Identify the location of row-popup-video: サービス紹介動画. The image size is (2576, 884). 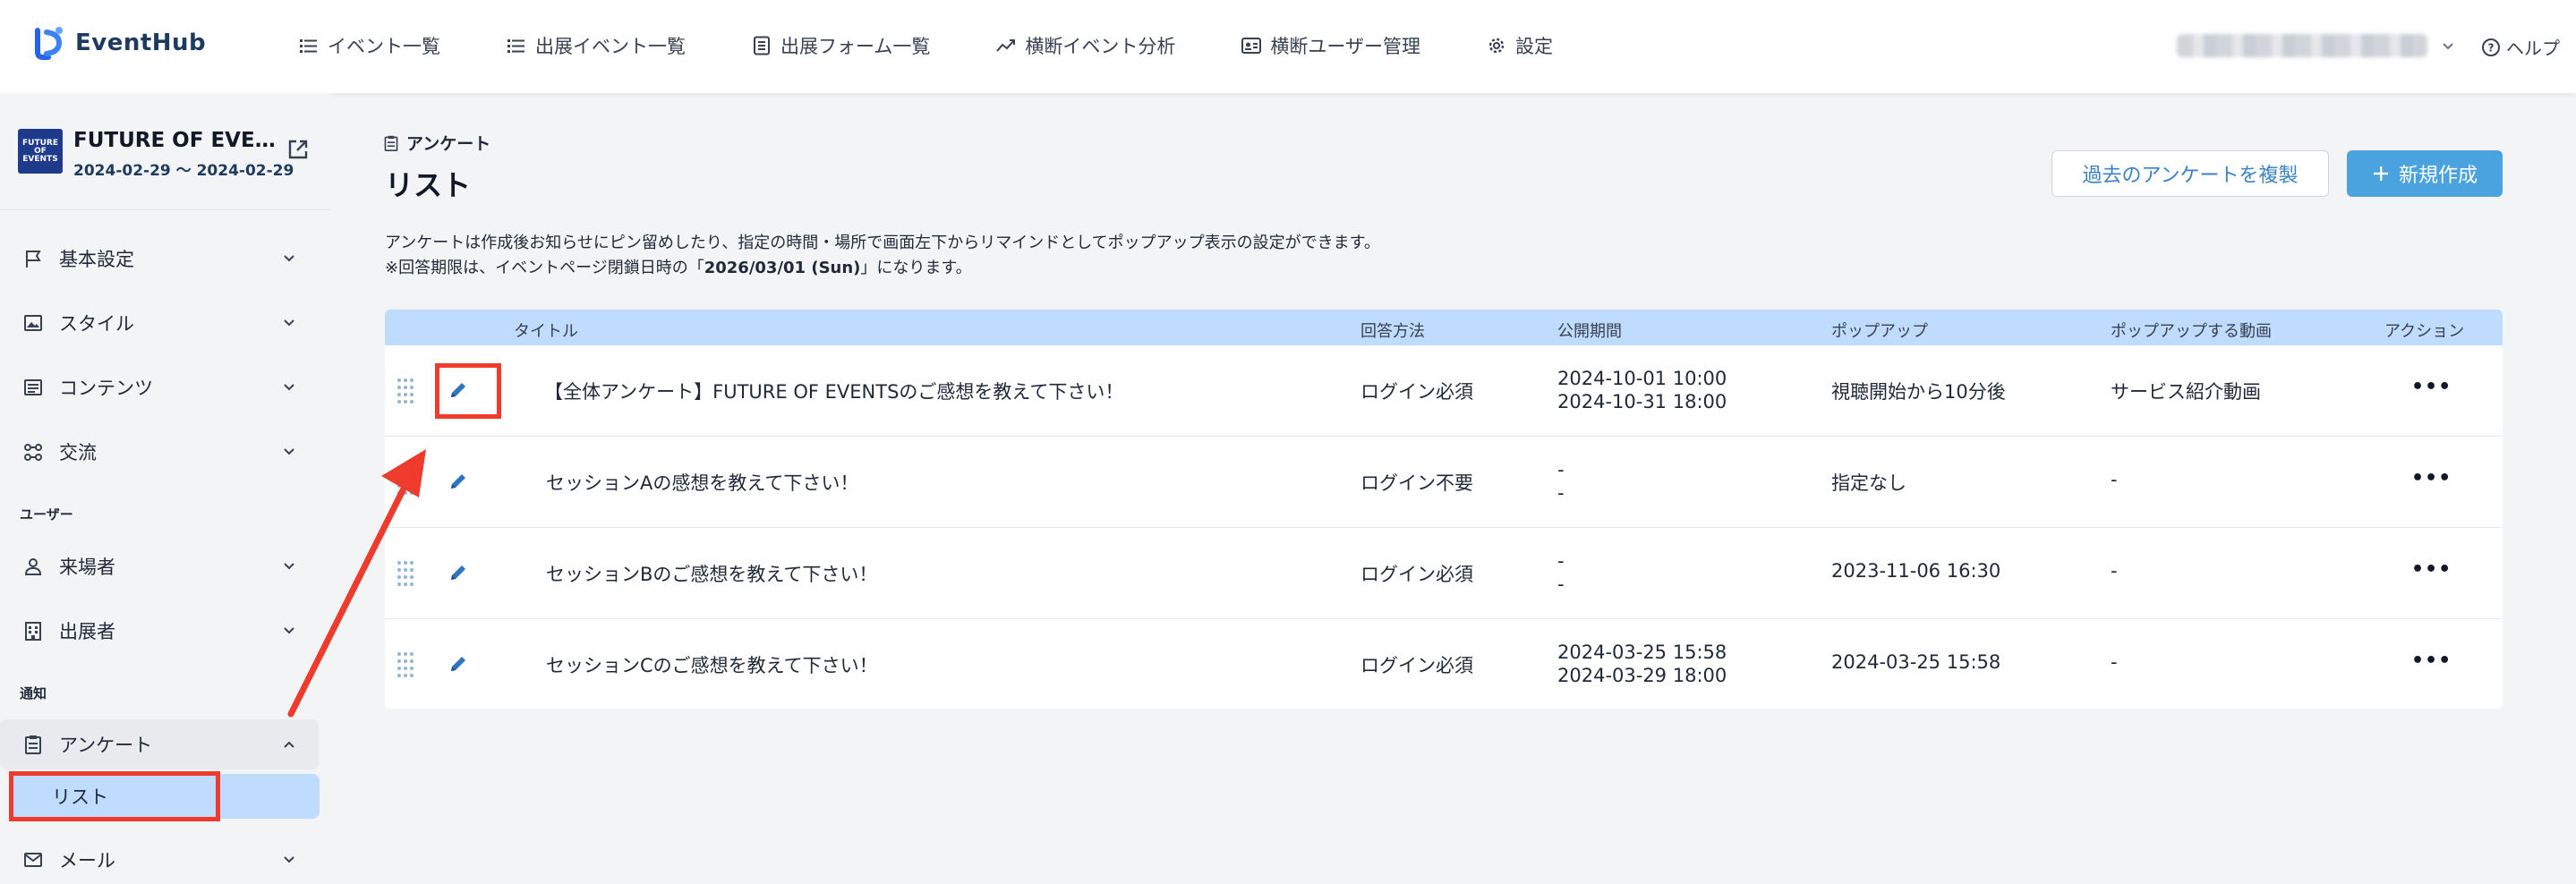
(2186, 392).